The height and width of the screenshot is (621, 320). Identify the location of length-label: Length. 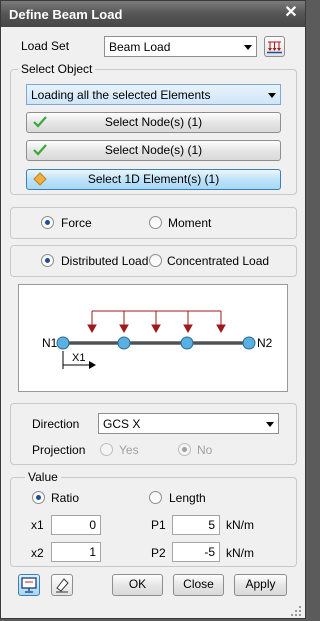
(187, 498).